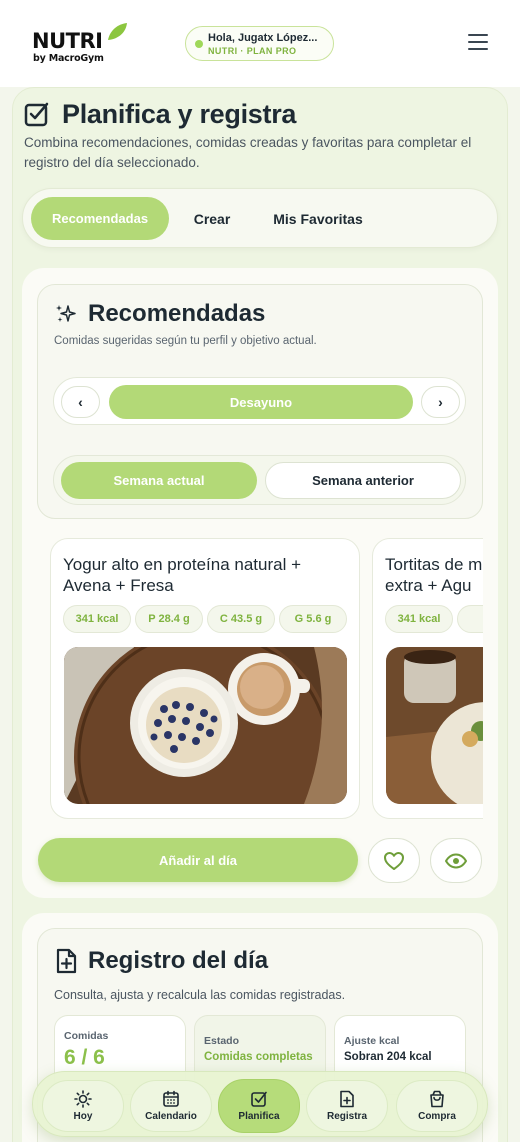 This screenshot has width=520, height=1142. I want to click on meal-selector: ‹ Desayuno ›, so click(259, 401).